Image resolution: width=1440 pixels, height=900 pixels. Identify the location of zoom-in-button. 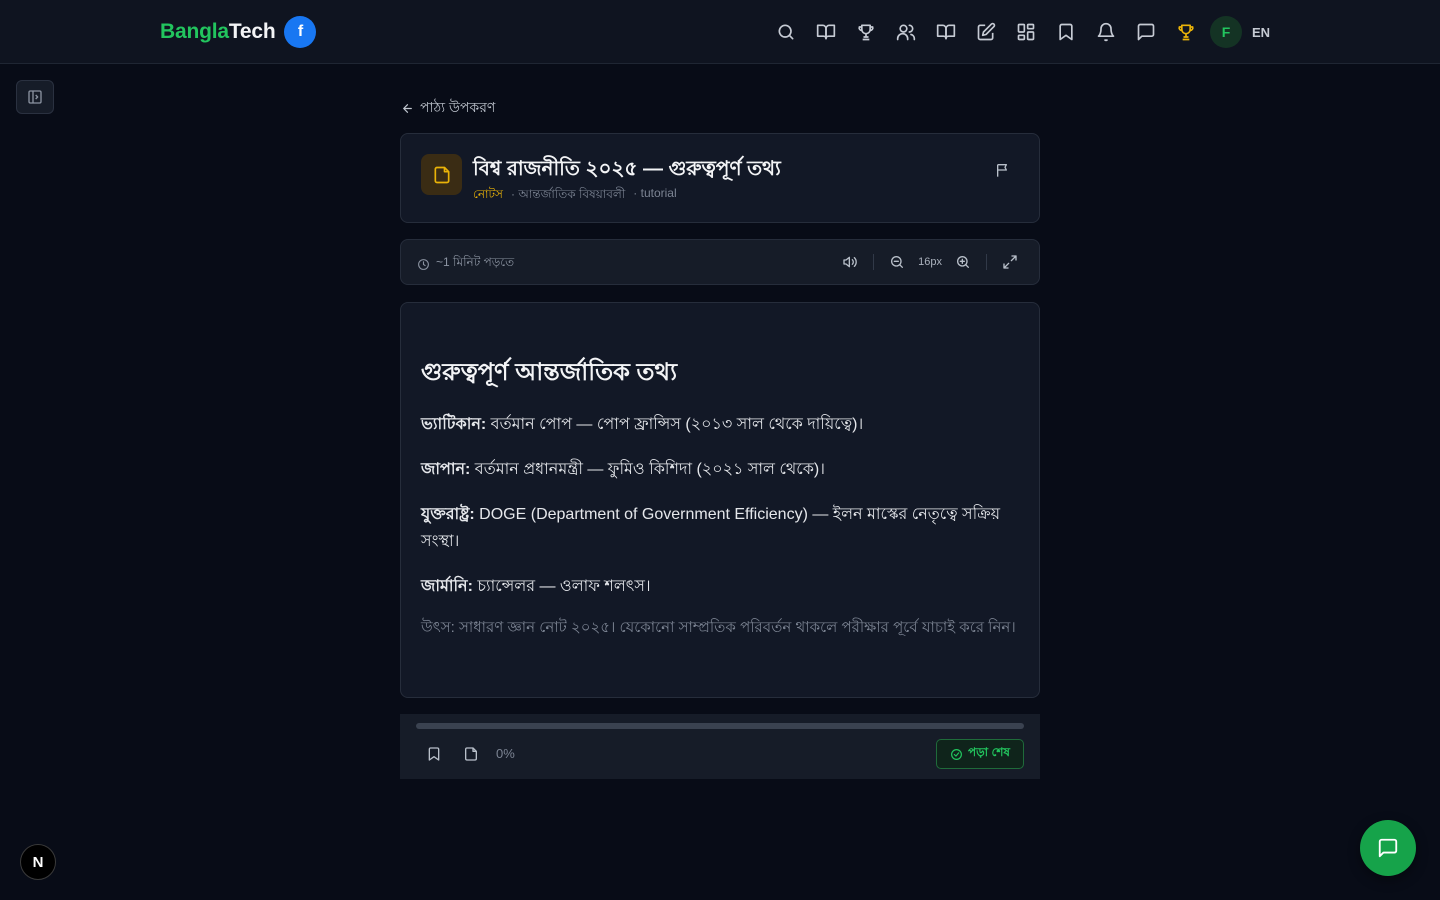
(963, 262).